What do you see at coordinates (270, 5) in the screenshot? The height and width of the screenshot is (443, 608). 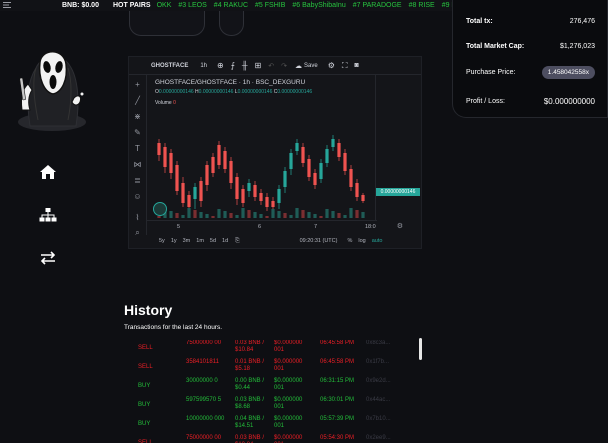 I see `hot-pair-link: #5 FSHIB` at bounding box center [270, 5].